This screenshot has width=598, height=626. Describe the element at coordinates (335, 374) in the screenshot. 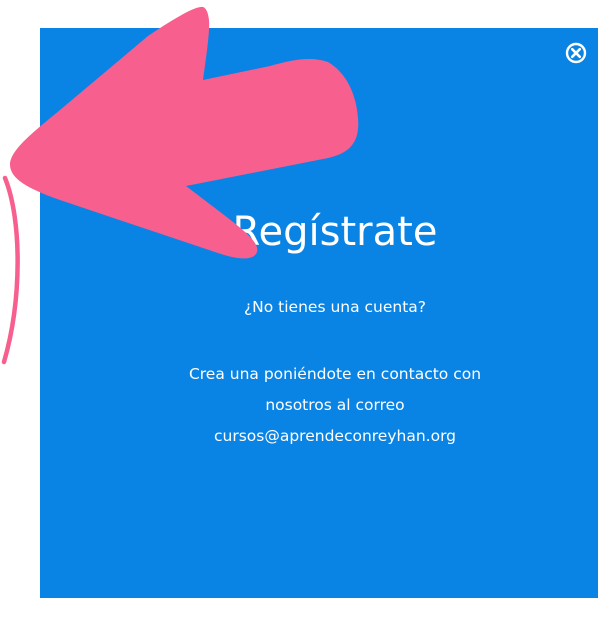

I see `body-line-1: Crea una poniéndote en contacto con` at that location.